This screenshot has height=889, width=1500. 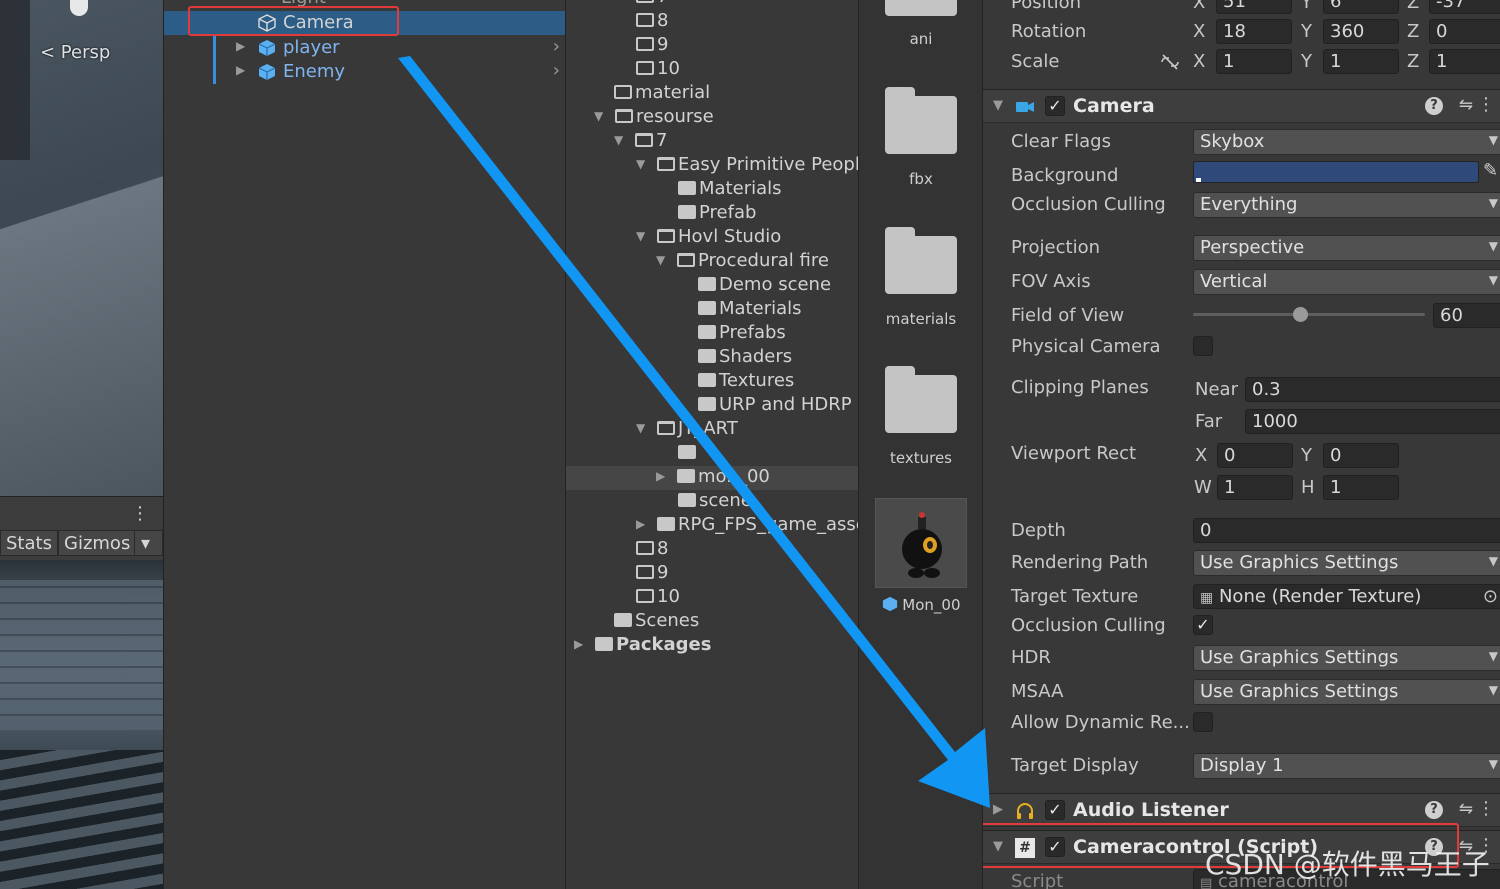 I want to click on viewport-y-field: 0, so click(x=1361, y=455).